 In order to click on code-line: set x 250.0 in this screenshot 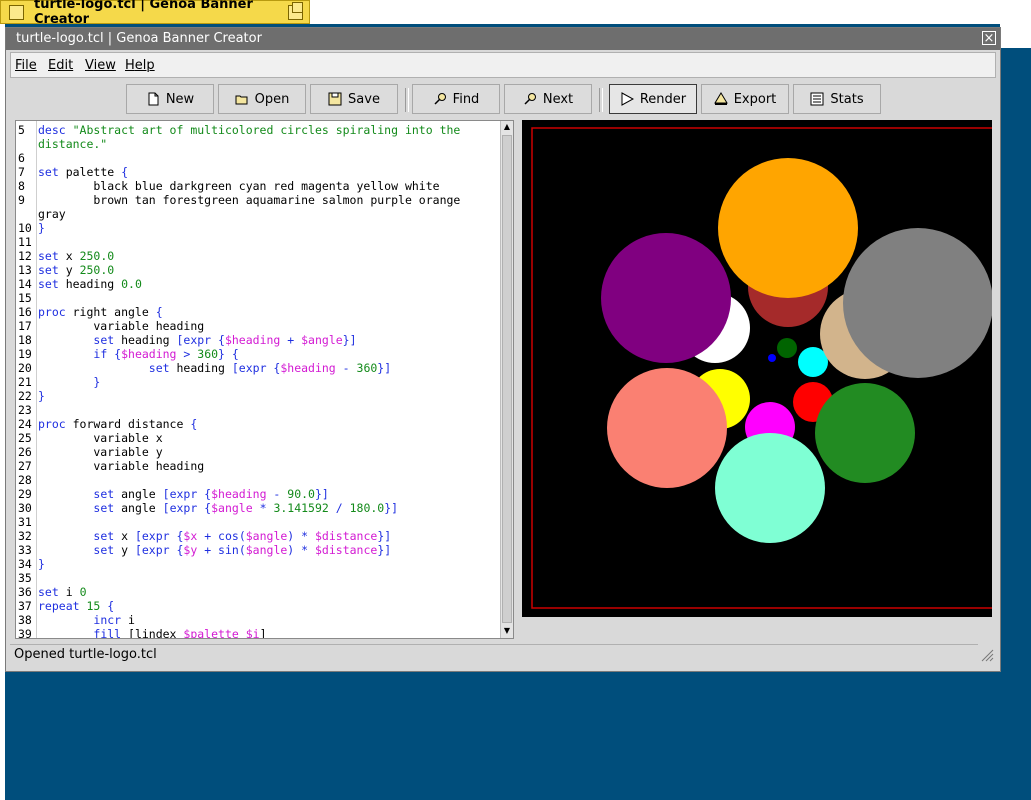, I will do `click(76, 256)`.